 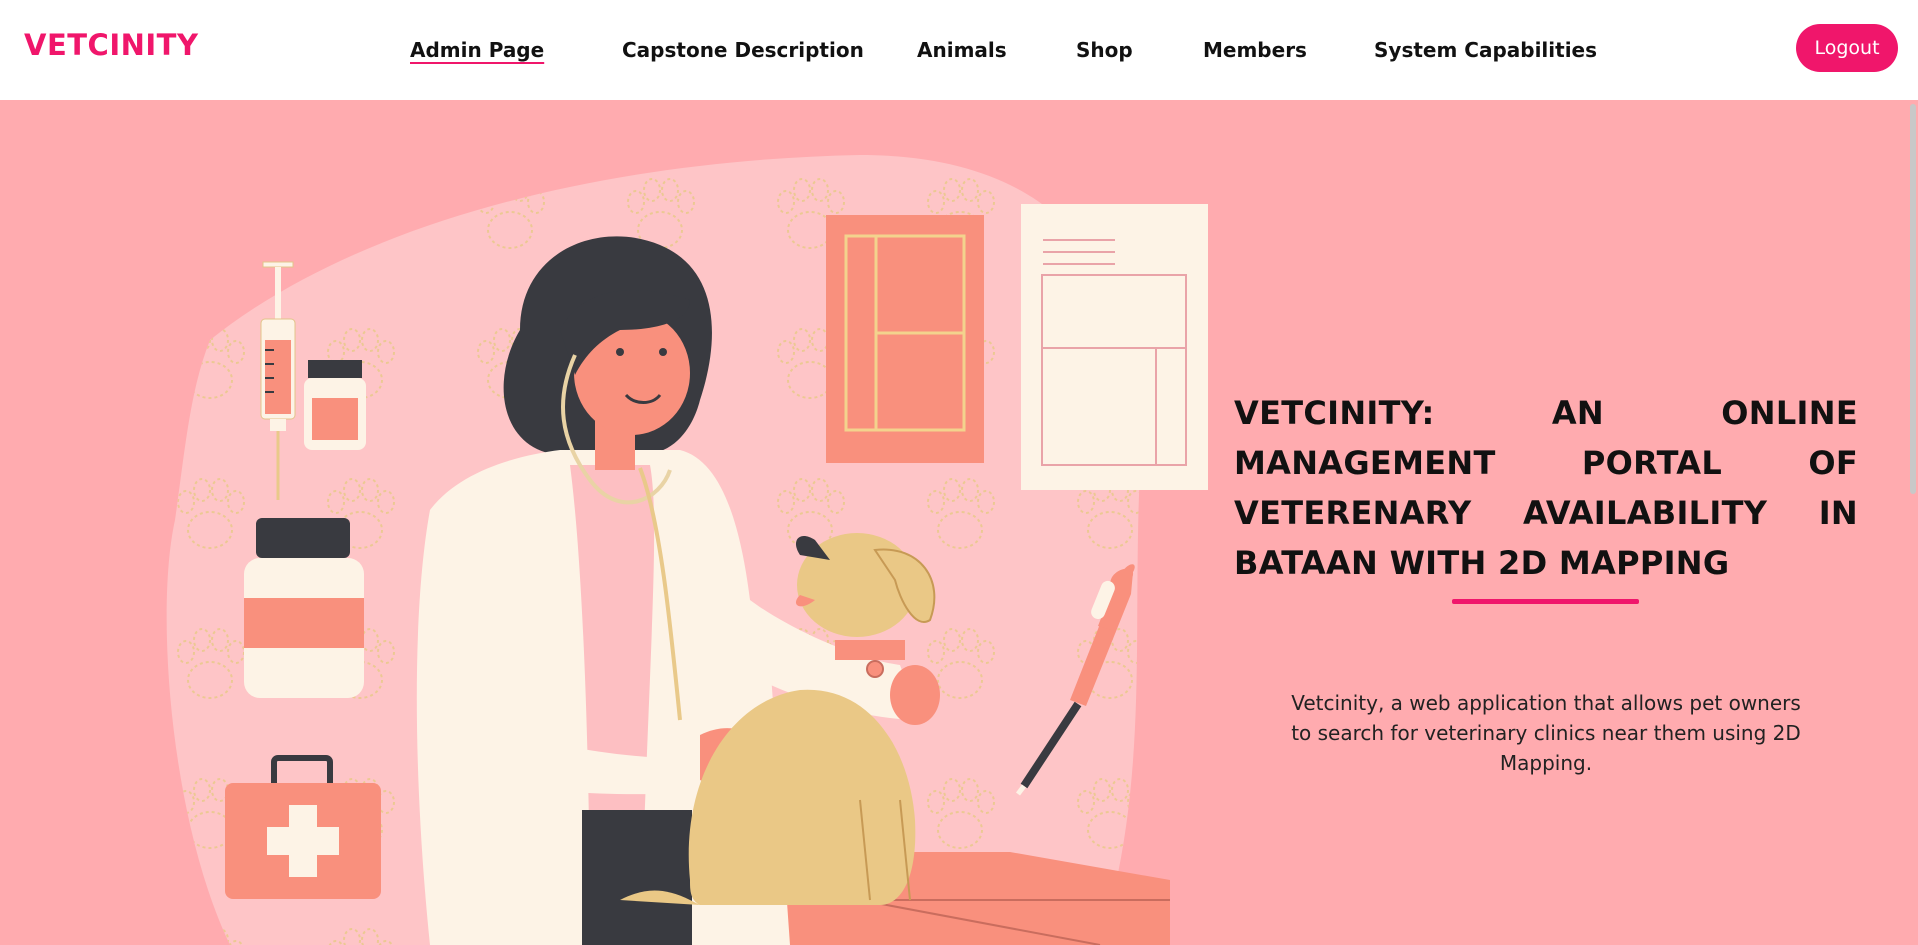 I want to click on nav-animals: Animals, so click(x=962, y=50).